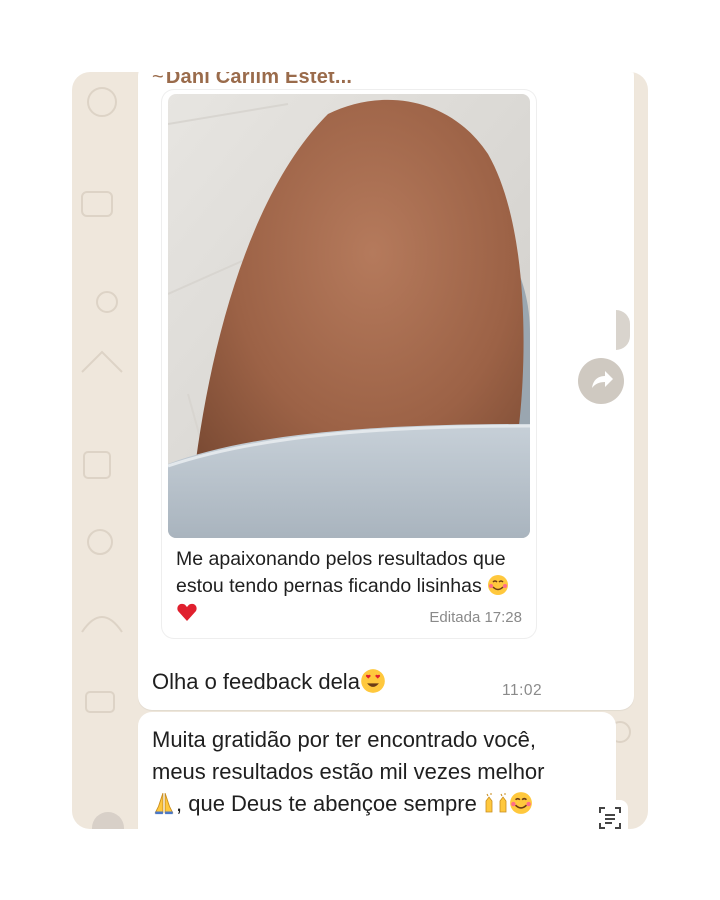 The width and height of the screenshot is (720, 900). Describe the element at coordinates (164, 803) in the screenshot. I see `folded-hands-icon` at that location.